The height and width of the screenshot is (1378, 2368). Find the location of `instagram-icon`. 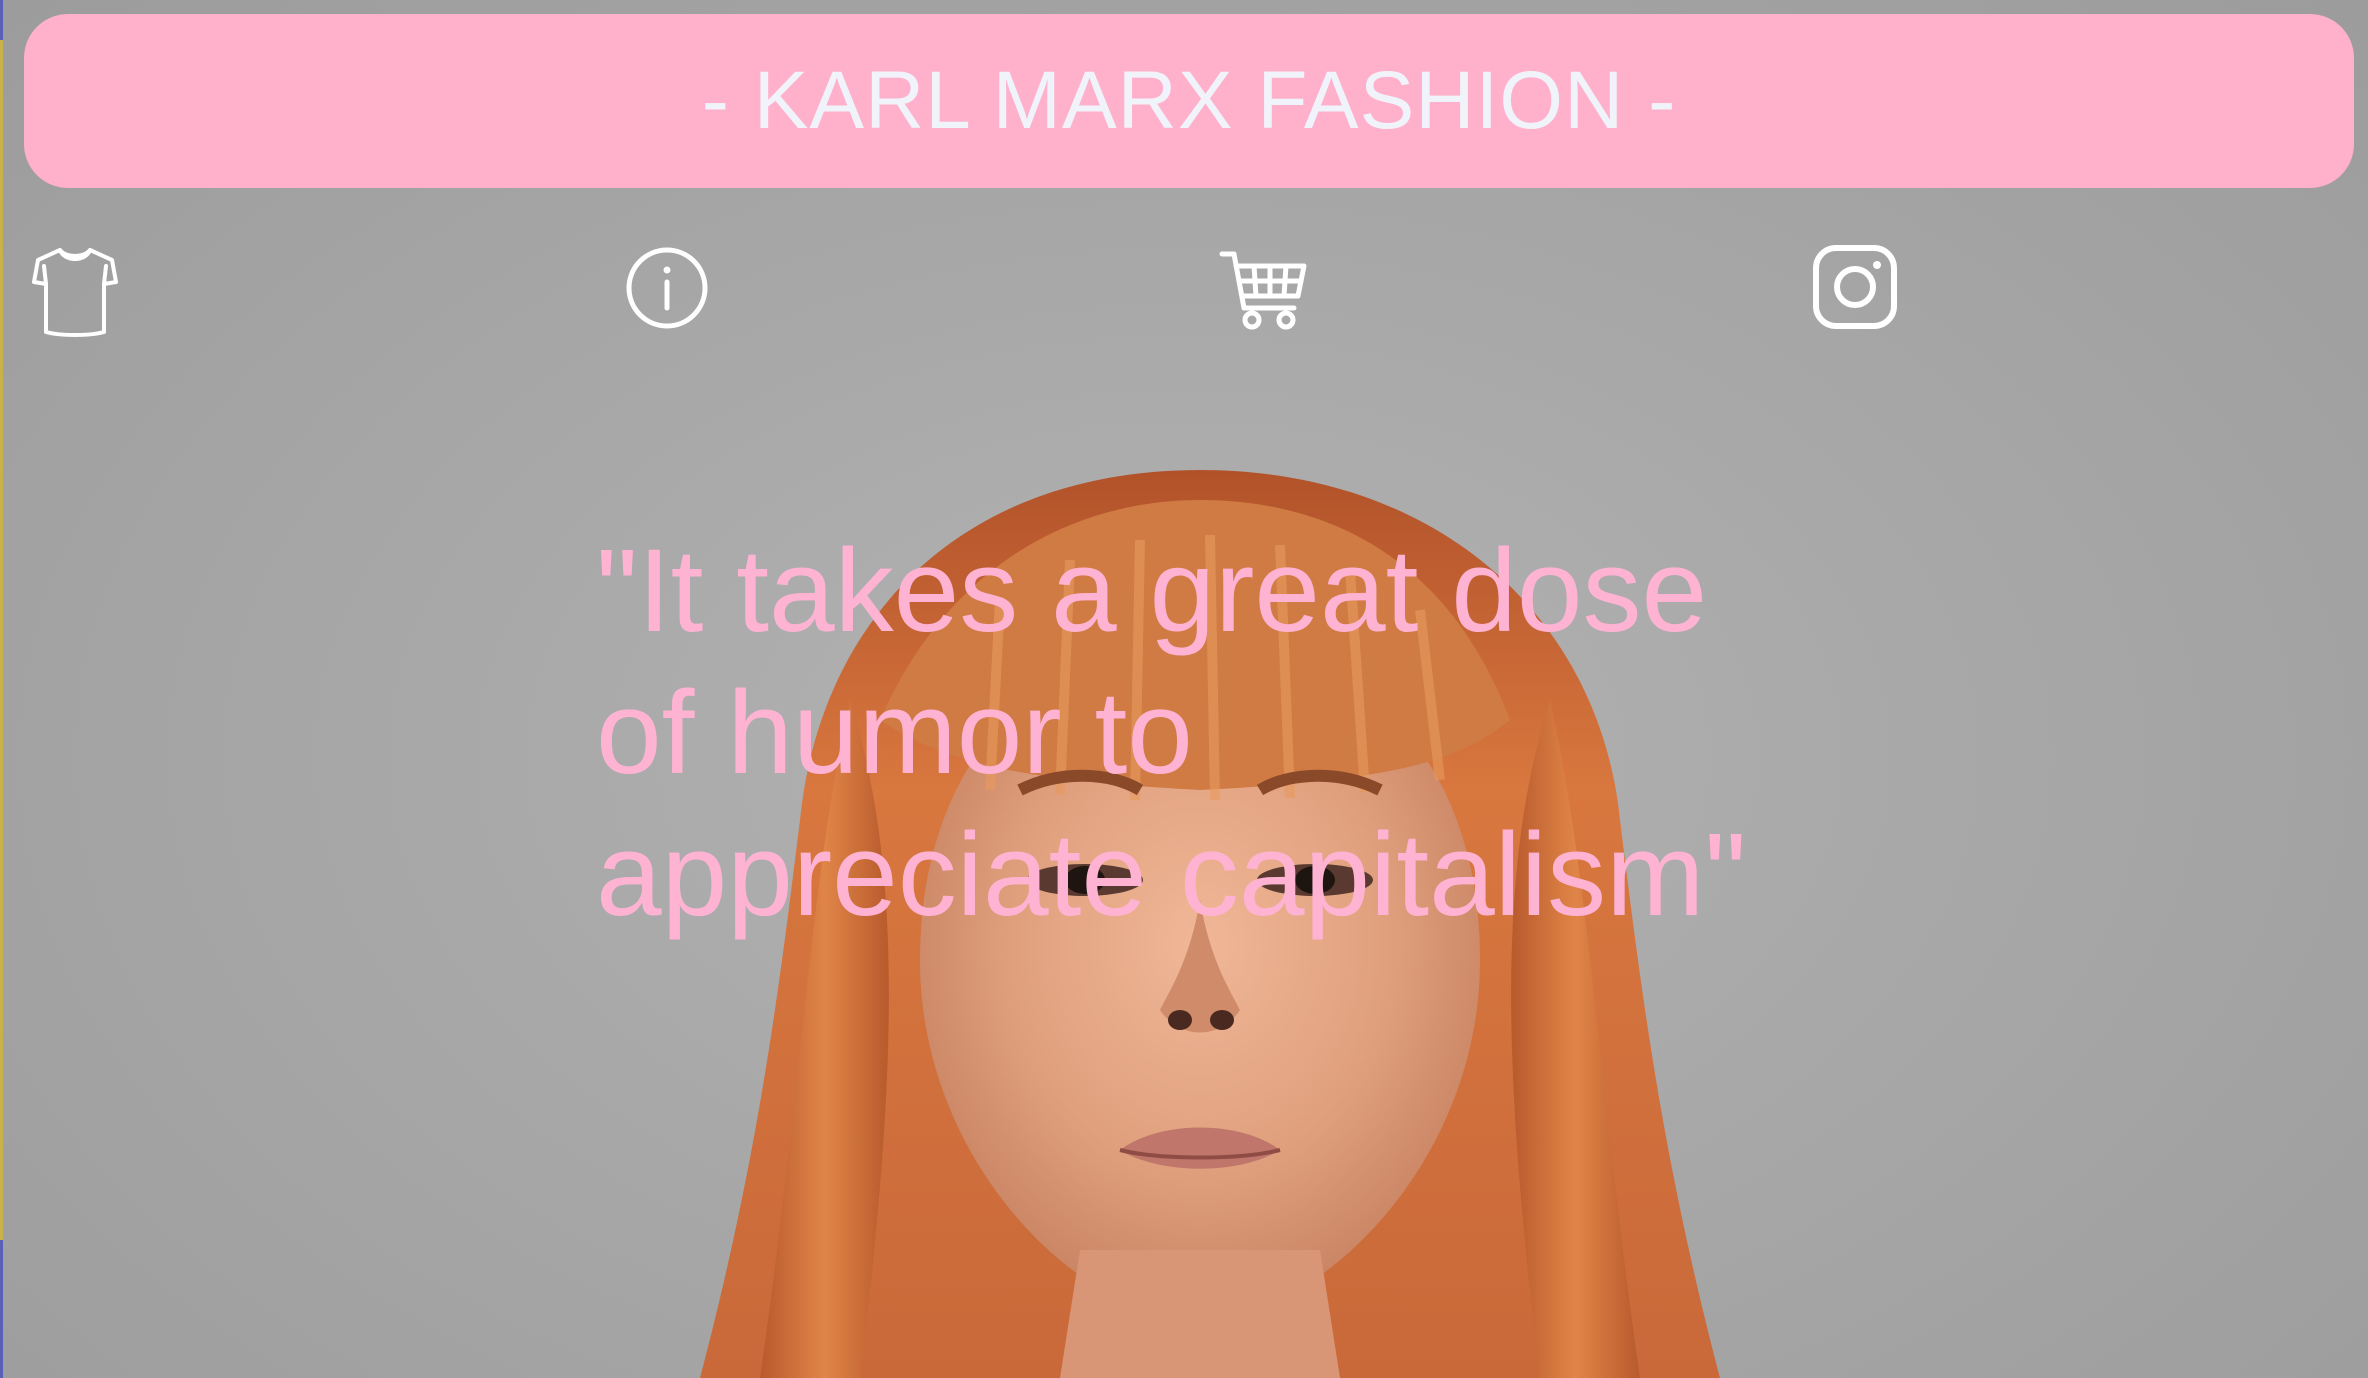

instagram-icon is located at coordinates (1855, 292).